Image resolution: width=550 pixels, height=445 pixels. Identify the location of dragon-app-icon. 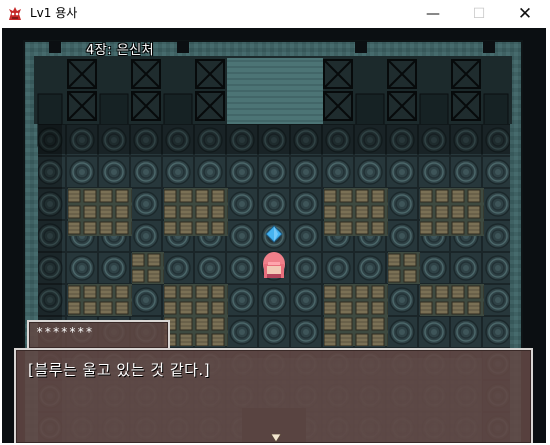
(15, 14).